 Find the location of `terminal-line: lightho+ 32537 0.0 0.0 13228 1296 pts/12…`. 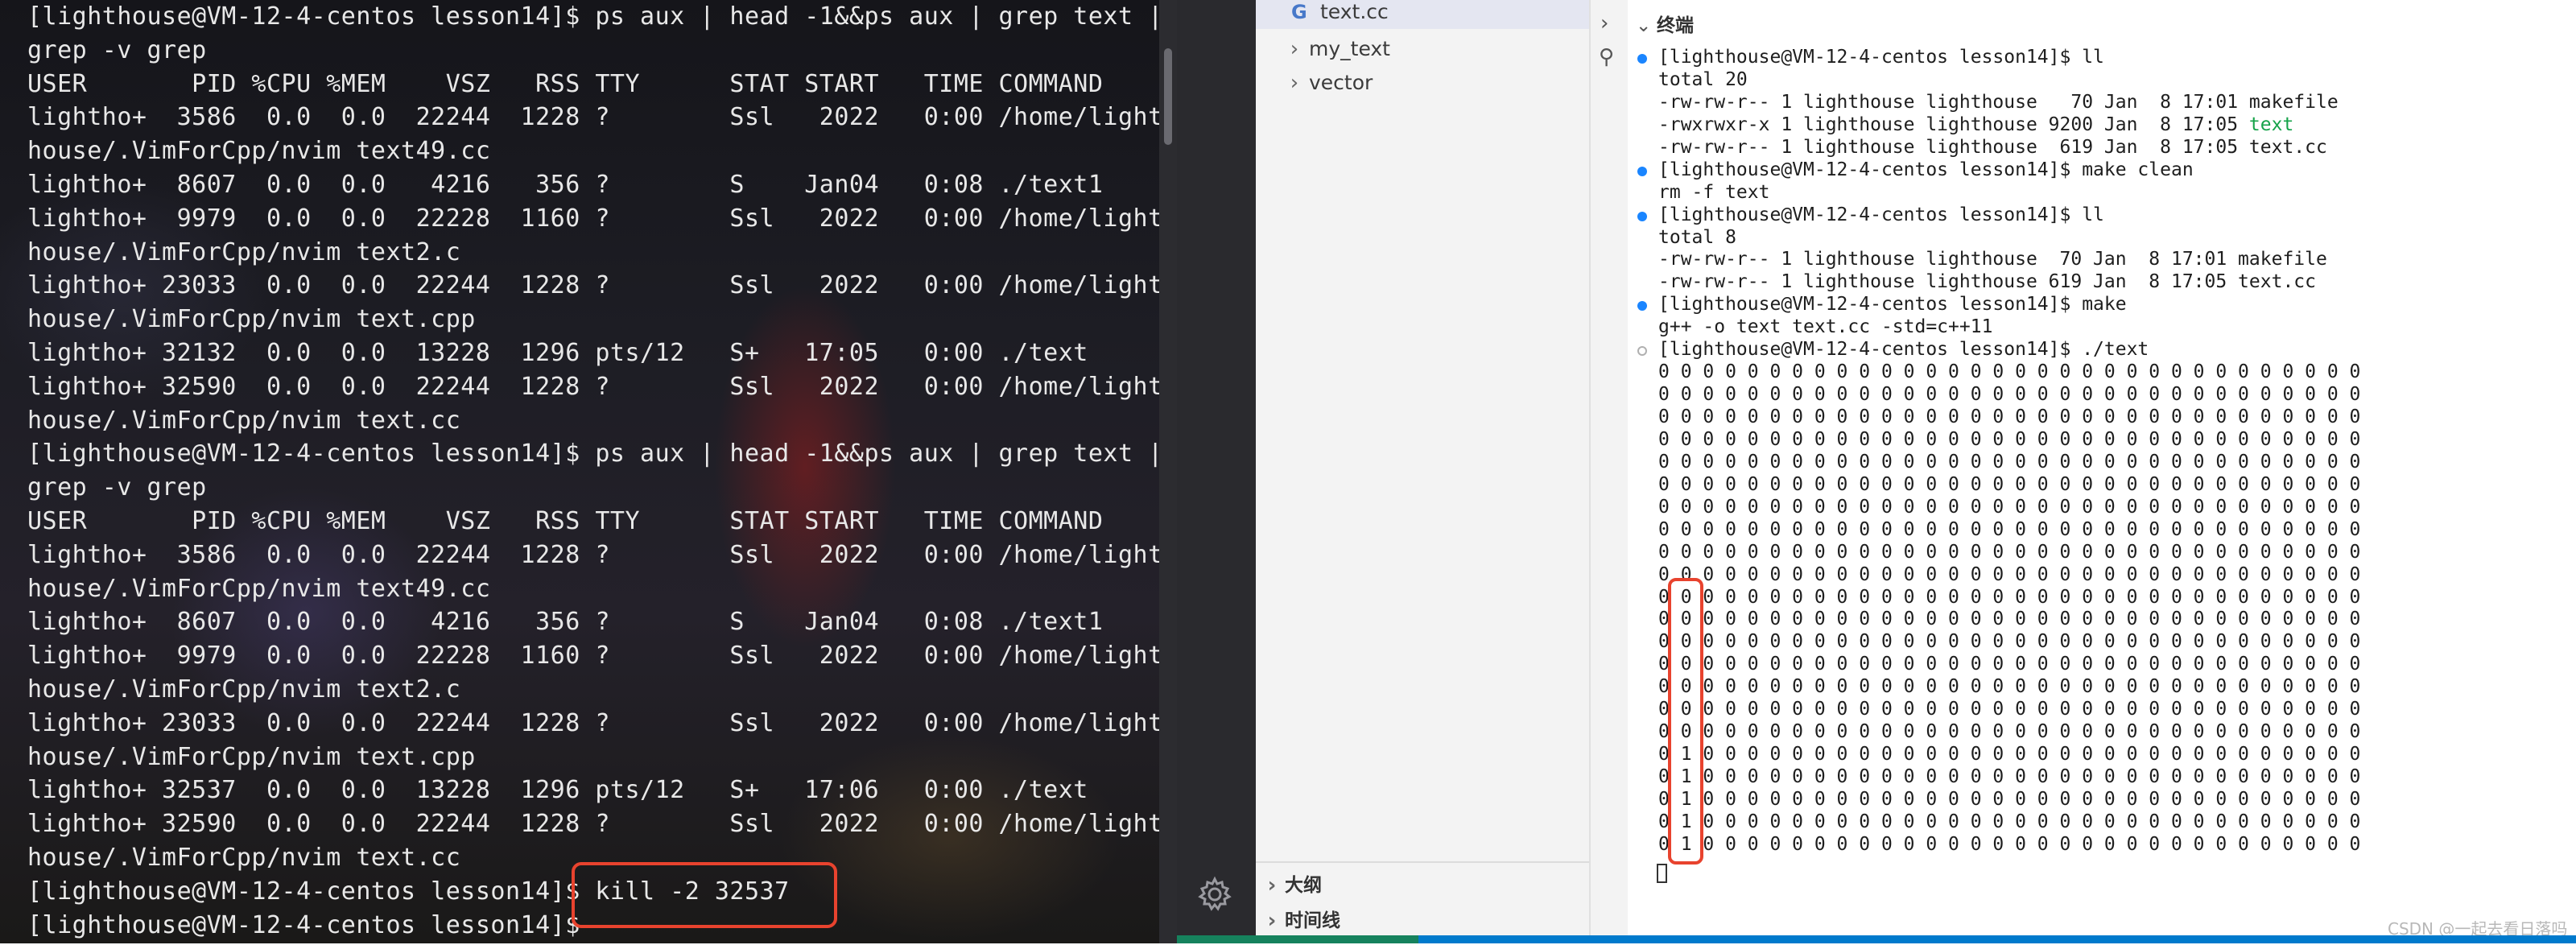

terminal-line: lightho+ 32537 0.0 0.0 13228 1296 pts/12… is located at coordinates (557, 790).